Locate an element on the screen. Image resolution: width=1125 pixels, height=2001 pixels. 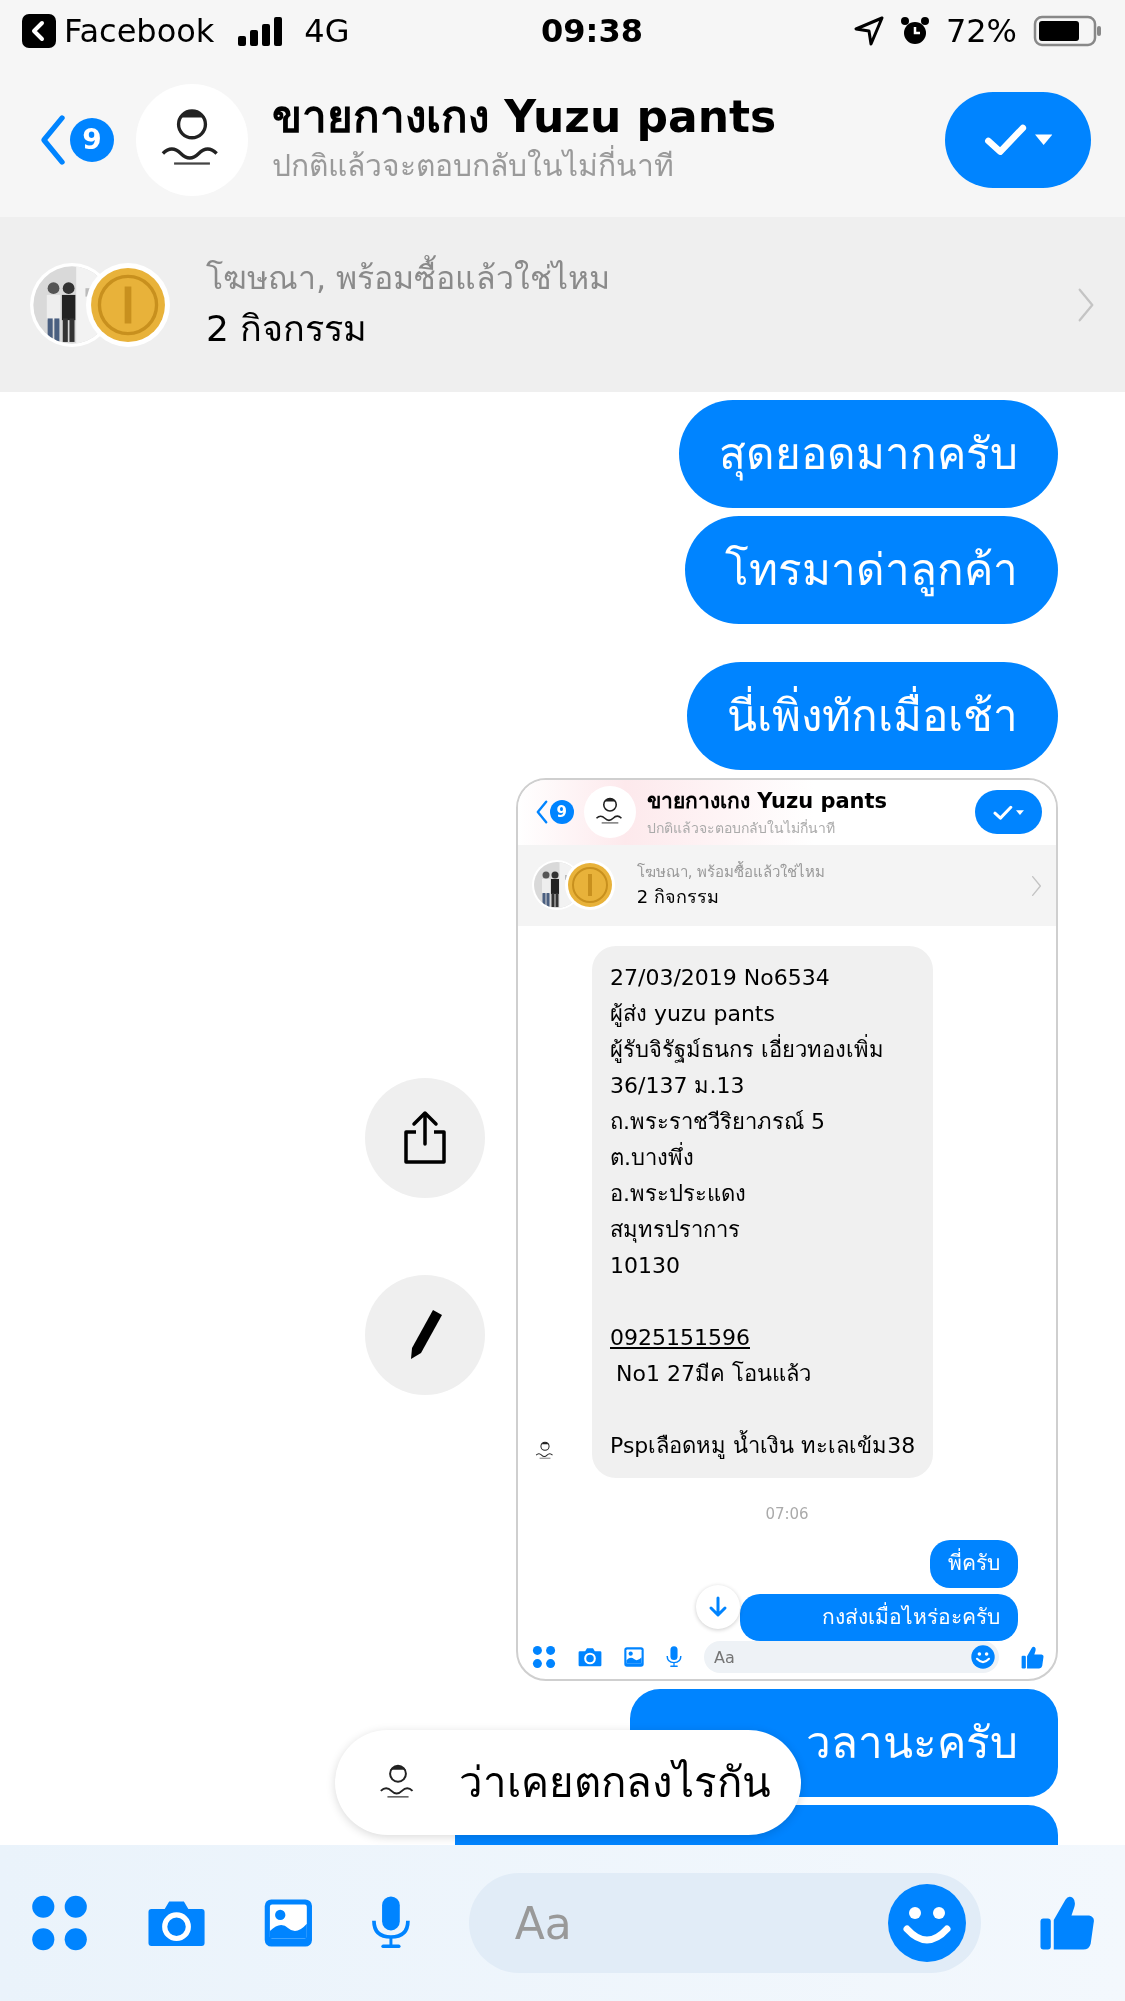
message-line: ถ.พระราชวีริยาภรณ์ 5 is located at coordinates (718, 1122).